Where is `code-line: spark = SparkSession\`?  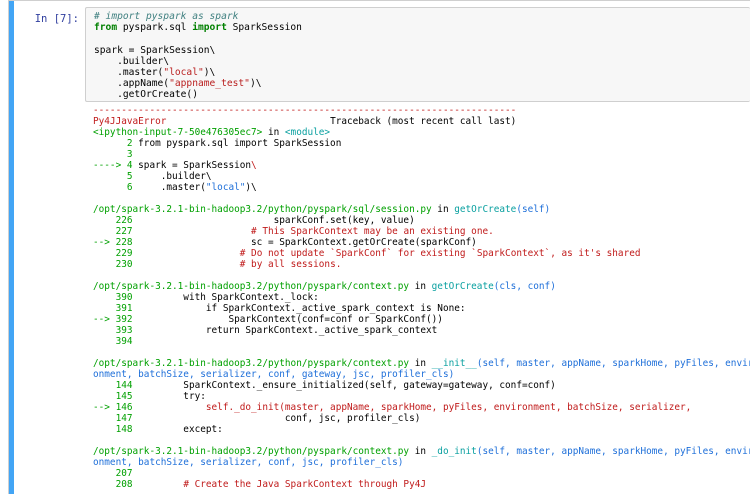
code-line: spark = SparkSession\ is located at coordinates (418, 50).